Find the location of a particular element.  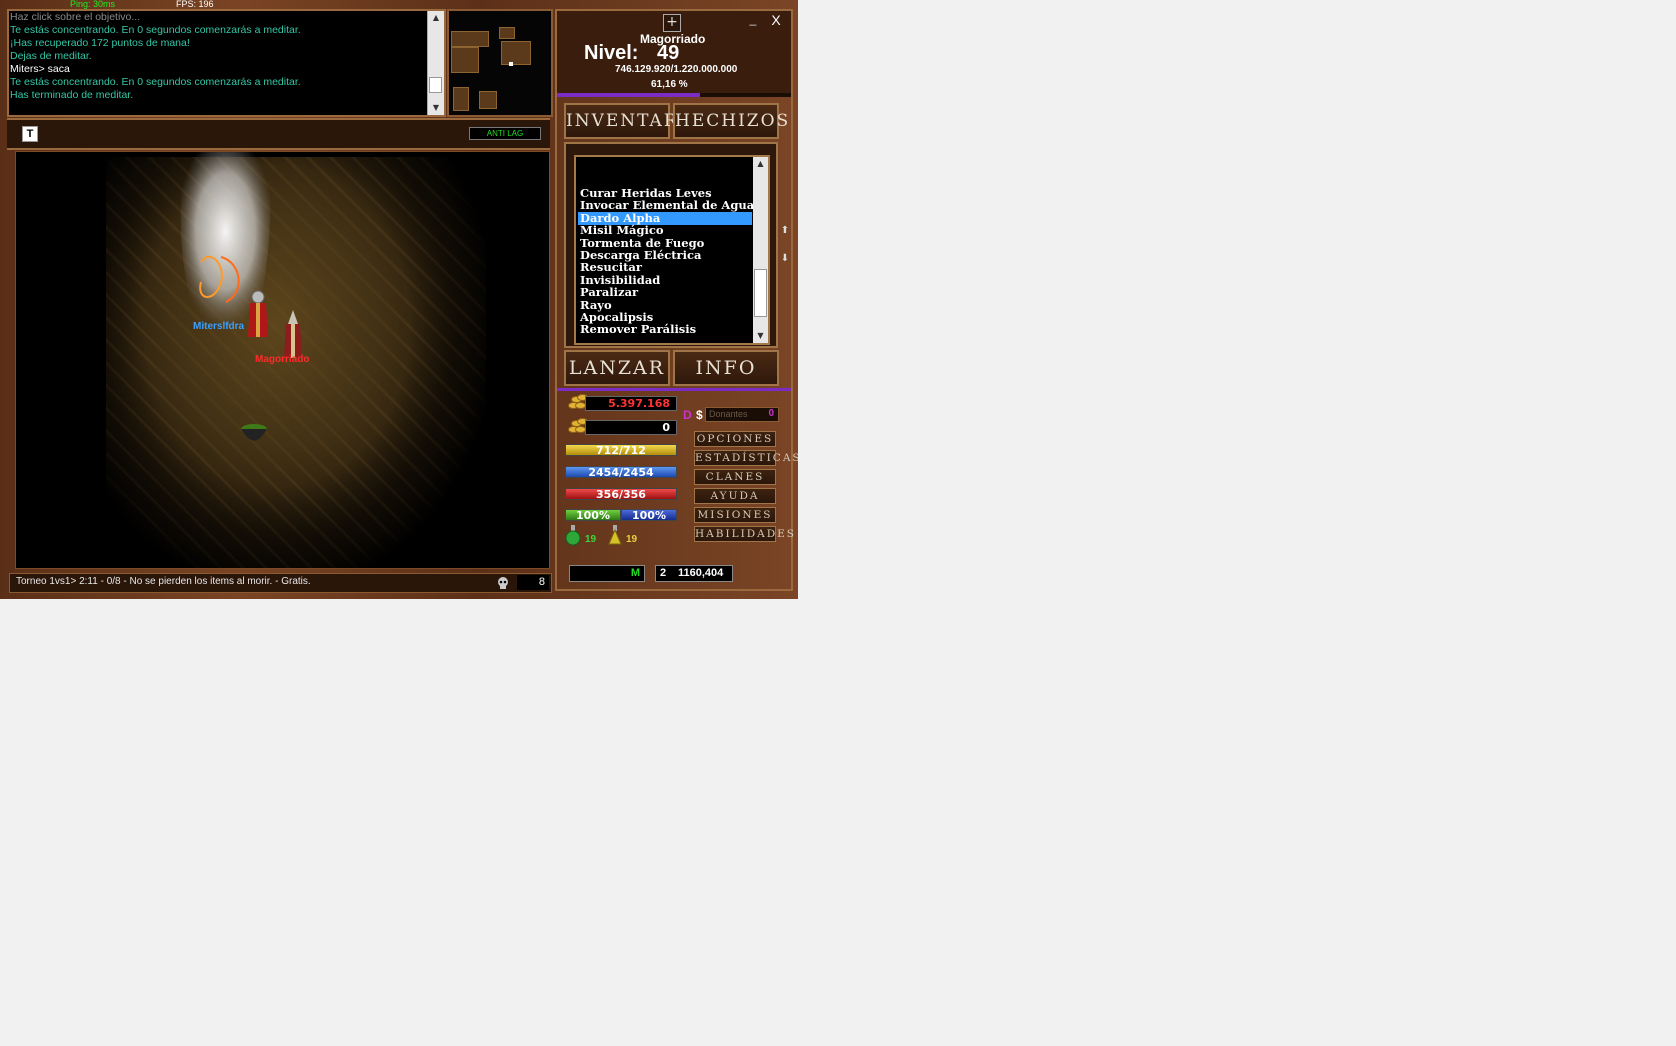

fps-label: FPS: 196 is located at coordinates (195, 4).